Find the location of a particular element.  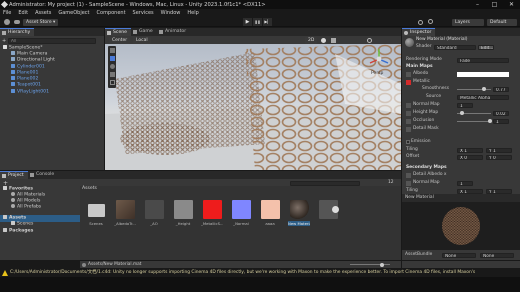

tab-inspector: Inspector is located at coordinates (419, 32).